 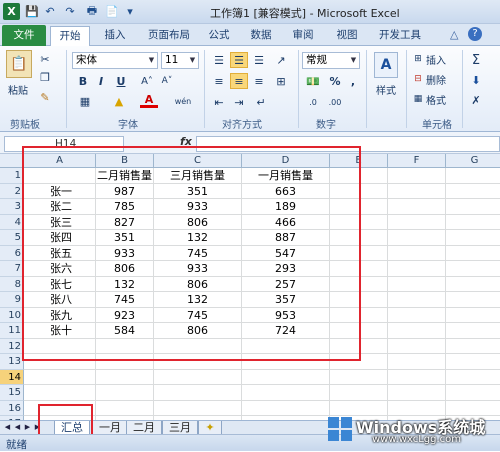 What do you see at coordinates (70, 36) in the screenshot?
I see `tab-home: 开始` at bounding box center [70, 36].